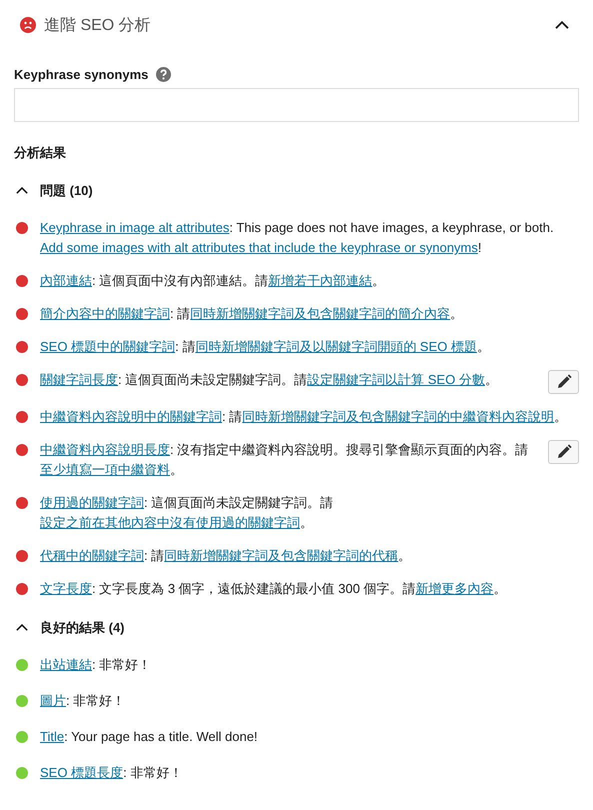  What do you see at coordinates (92, 555) in the screenshot?
I see `result-link: 代稱中的關鍵字詞` at bounding box center [92, 555].